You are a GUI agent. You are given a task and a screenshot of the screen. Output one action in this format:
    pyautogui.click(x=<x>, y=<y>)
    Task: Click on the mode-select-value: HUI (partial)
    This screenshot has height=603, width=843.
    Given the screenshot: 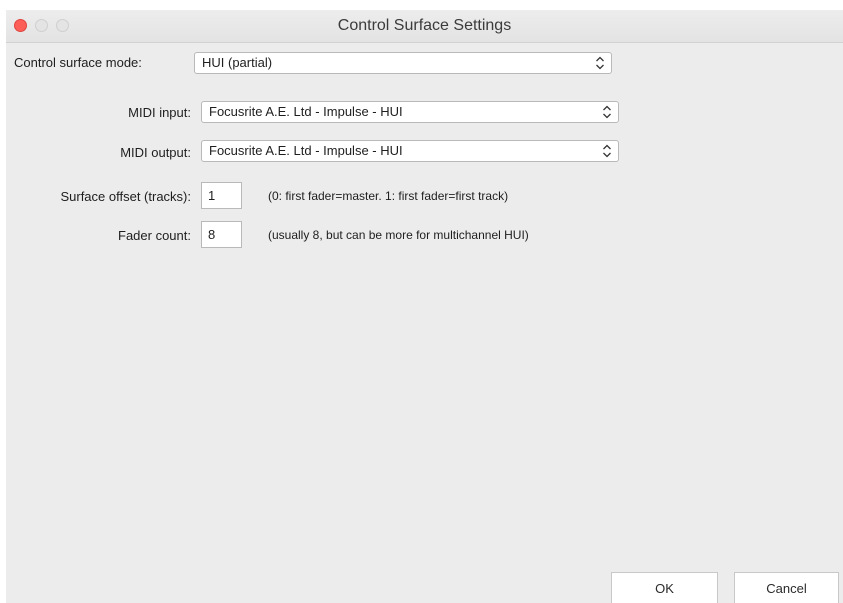 What is the action you would take?
    pyautogui.click(x=237, y=62)
    